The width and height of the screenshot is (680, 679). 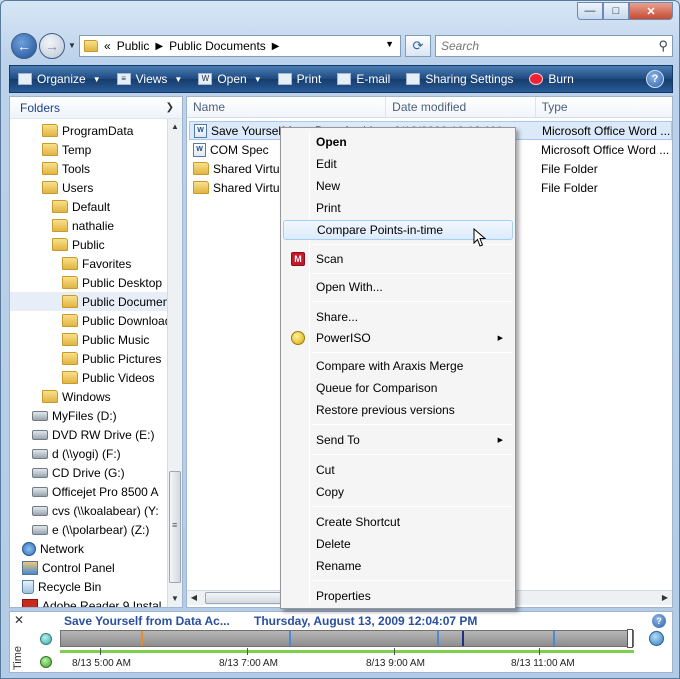 What do you see at coordinates (651, 11) in the screenshot?
I see `close-button: ✕` at bounding box center [651, 11].